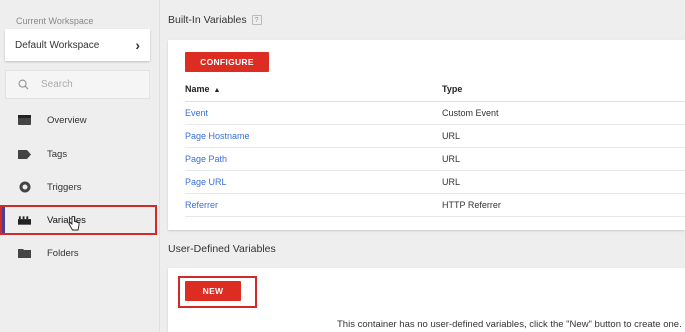  What do you see at coordinates (64, 187) in the screenshot?
I see `sidebar-item-label: Triggers` at bounding box center [64, 187].